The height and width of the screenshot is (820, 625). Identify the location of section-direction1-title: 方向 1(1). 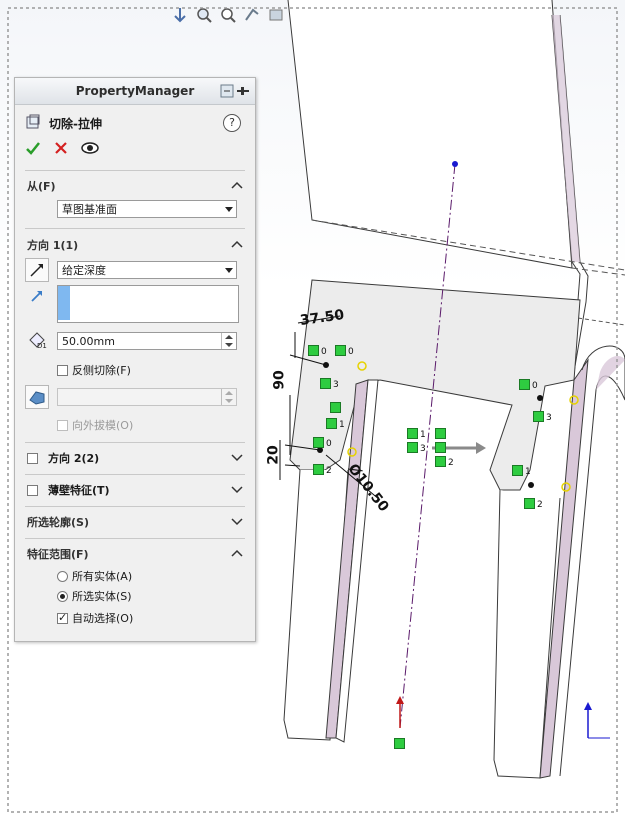
(52, 245).